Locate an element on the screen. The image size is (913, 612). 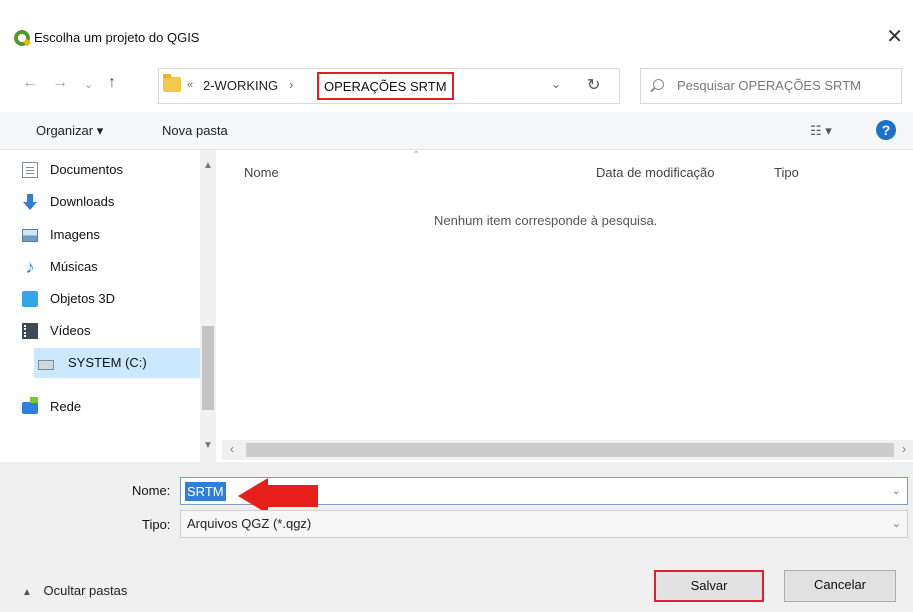
sidebar-item-label: Imagens is located at coordinates (75, 234).